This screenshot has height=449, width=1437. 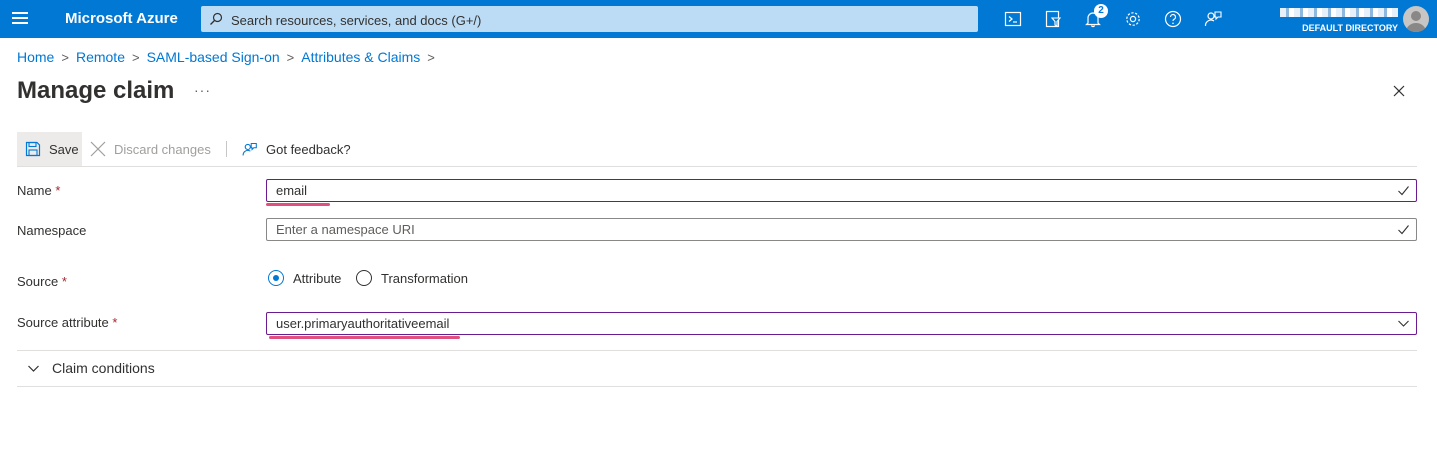 What do you see at coordinates (831, 323) in the screenshot?
I see `source-attribute-value` at bounding box center [831, 323].